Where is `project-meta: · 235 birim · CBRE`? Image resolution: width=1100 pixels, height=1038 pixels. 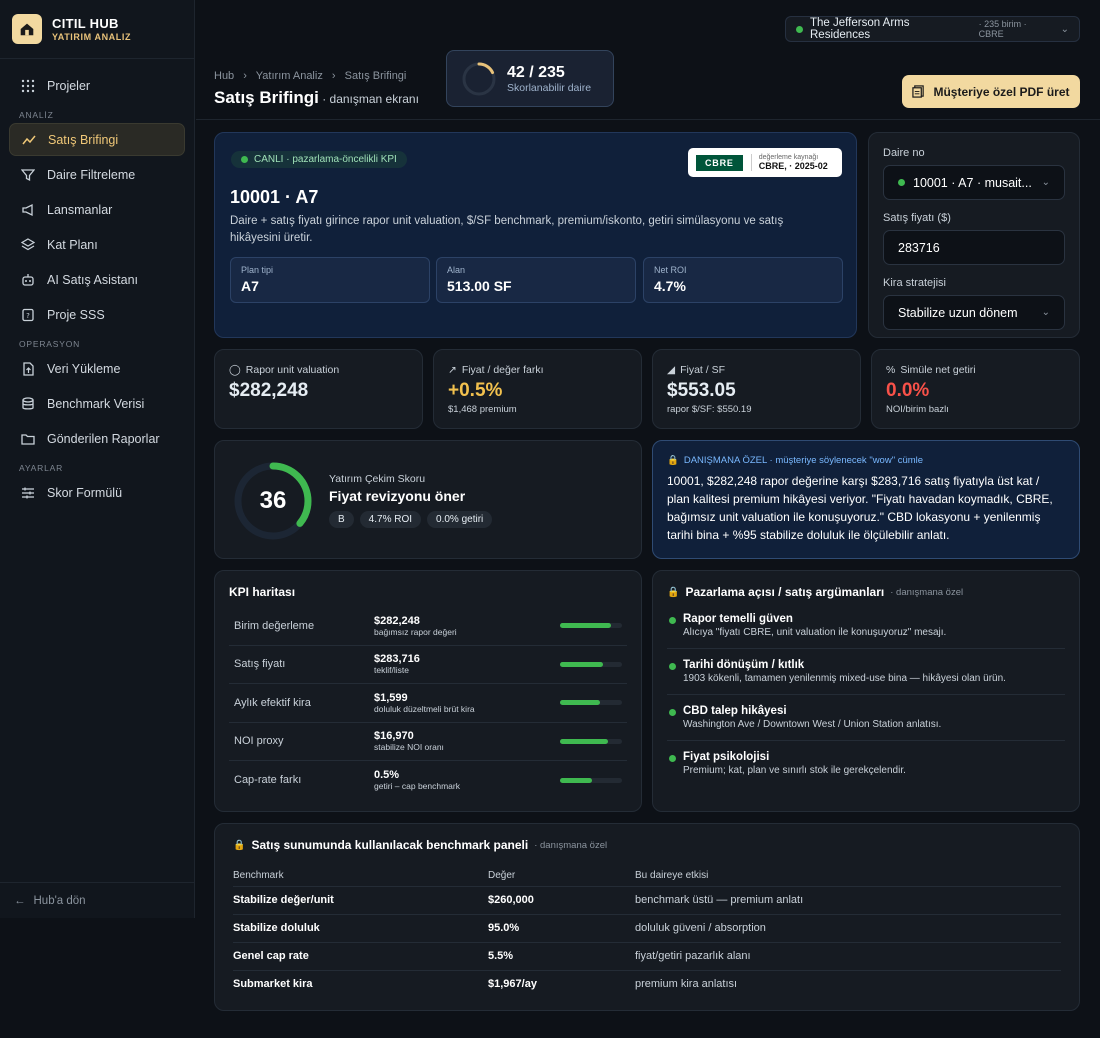 project-meta: · 235 birim · CBRE is located at coordinates (1002, 29).